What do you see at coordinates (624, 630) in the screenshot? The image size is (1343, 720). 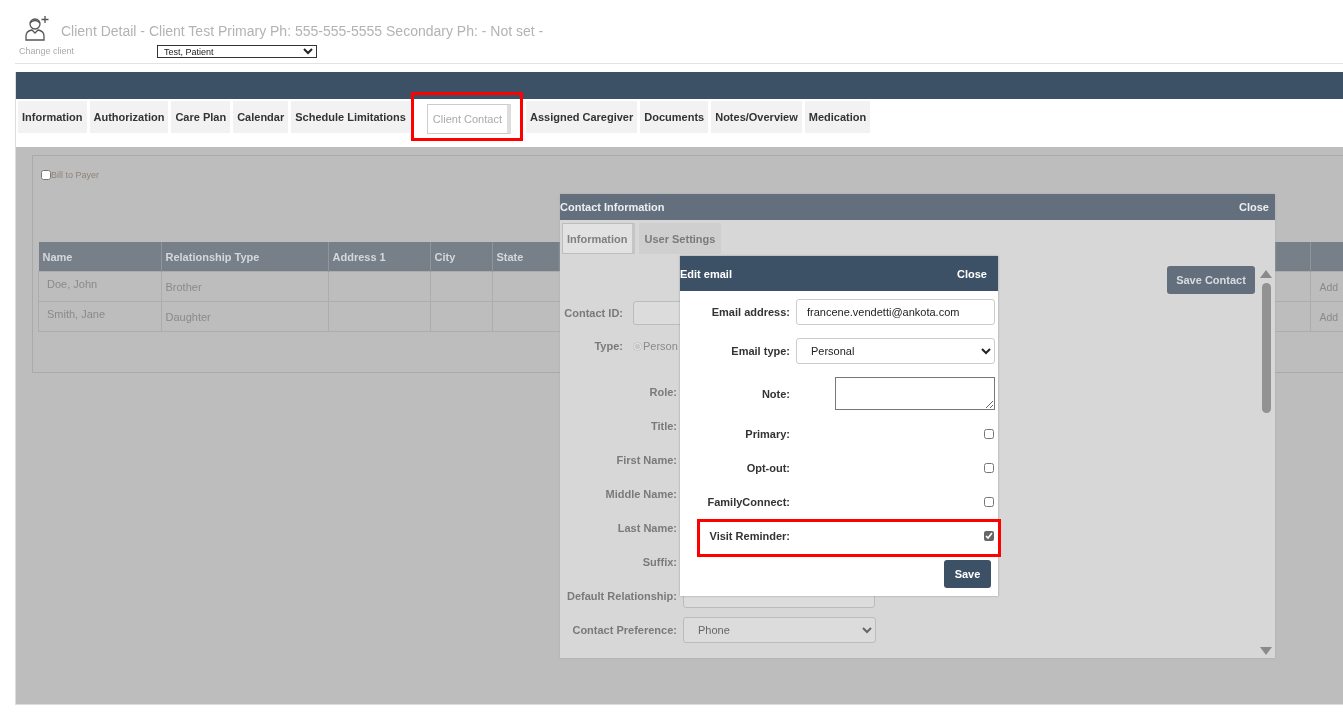 I see `field-label: Contact Preference:` at bounding box center [624, 630].